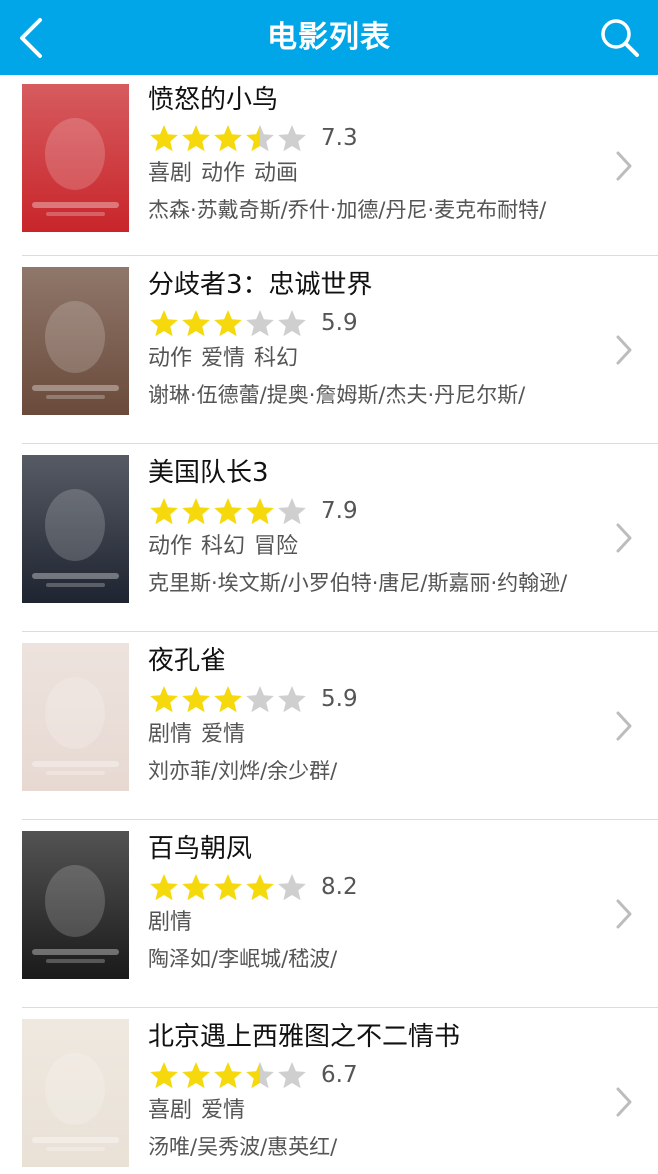 The image size is (658, 1174). Describe the element at coordinates (200, 849) in the screenshot. I see `movie-title: 百鸟朝凤` at that location.